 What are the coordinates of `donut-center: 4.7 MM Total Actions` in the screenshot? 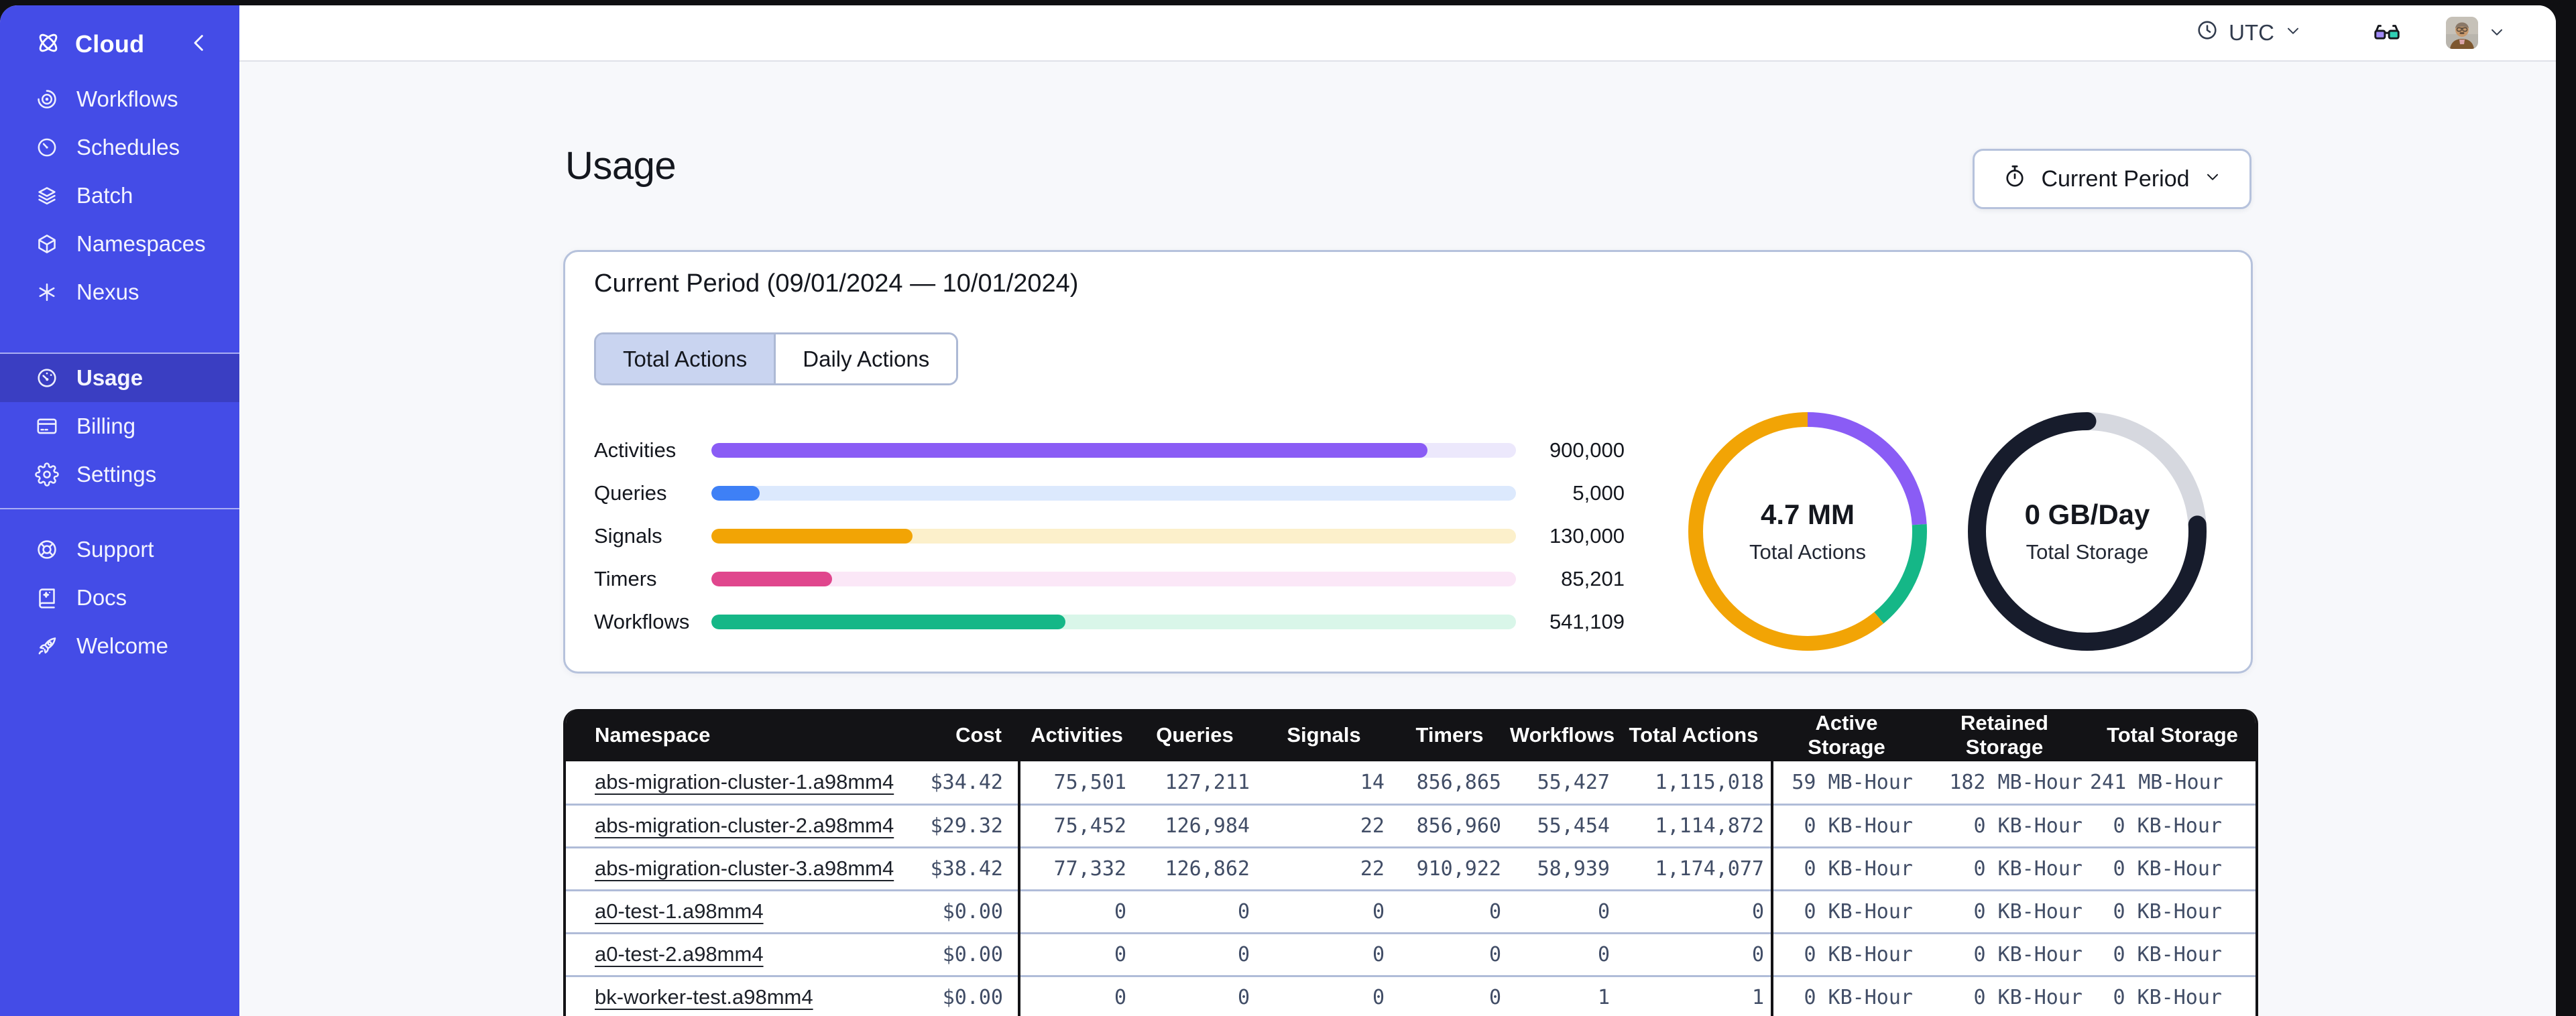 It's located at (1807, 531).